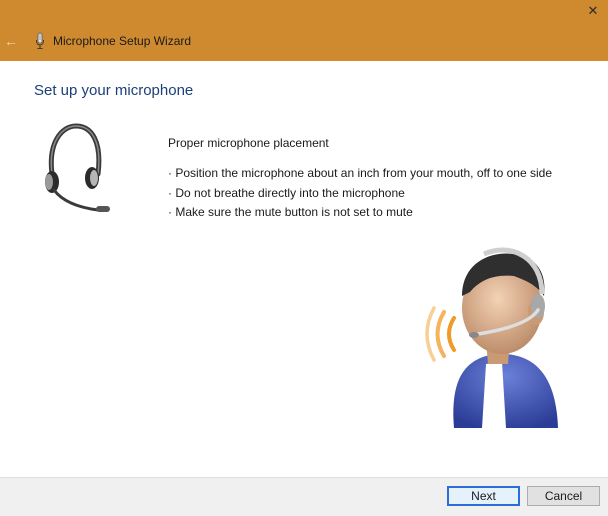  What do you see at coordinates (304, 30) in the screenshot?
I see `title-bar: ← Microphone Setup Wizard ✕` at bounding box center [304, 30].